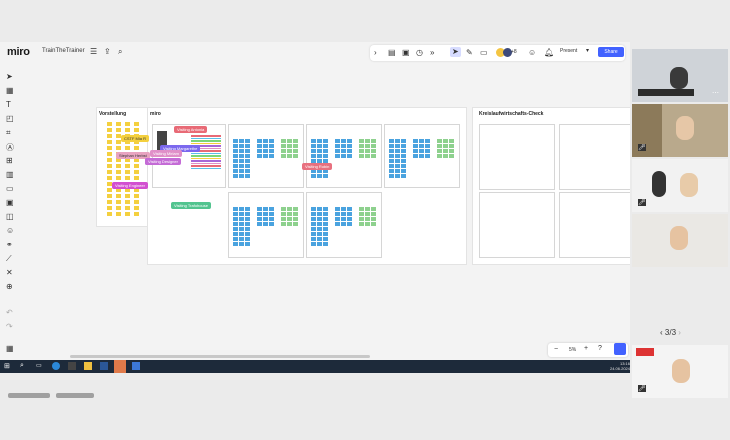 The image size is (730, 440). What do you see at coordinates (88, 366) in the screenshot?
I see `explorer-icon` at bounding box center [88, 366].